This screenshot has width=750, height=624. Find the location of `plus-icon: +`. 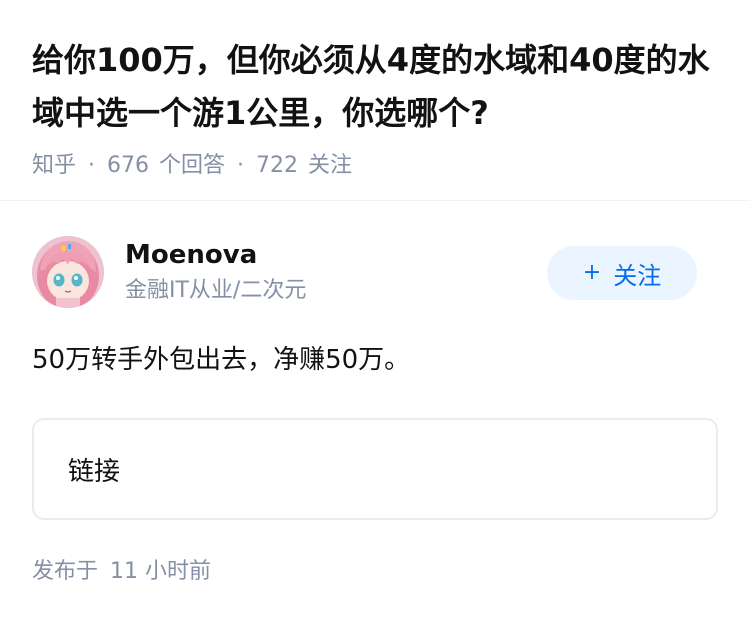

plus-icon: + is located at coordinates (592, 272).